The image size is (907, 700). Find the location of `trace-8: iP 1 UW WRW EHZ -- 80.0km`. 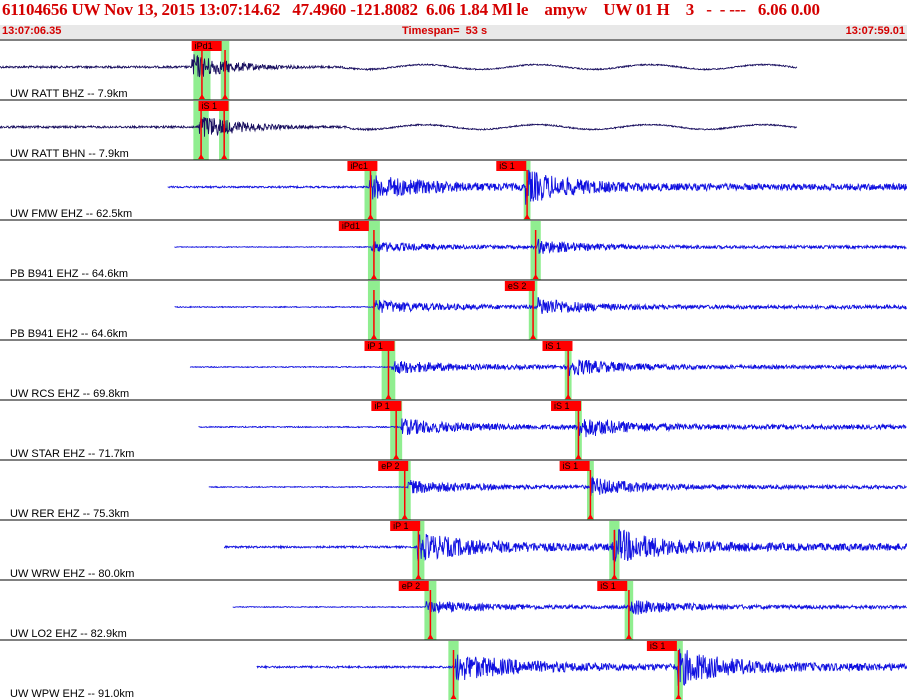

trace-8: iP 1 UW WRW EHZ -- 80.0km is located at coordinates (453, 549).